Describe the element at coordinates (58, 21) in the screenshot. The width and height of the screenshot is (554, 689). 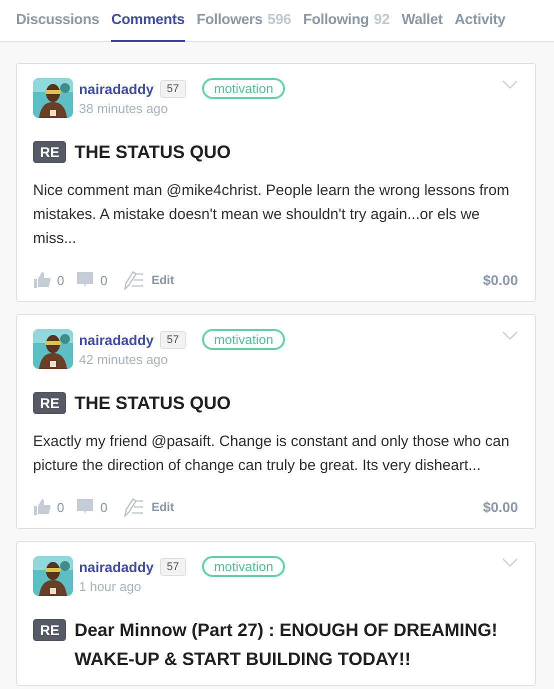
I see `tab: Discussions` at that location.